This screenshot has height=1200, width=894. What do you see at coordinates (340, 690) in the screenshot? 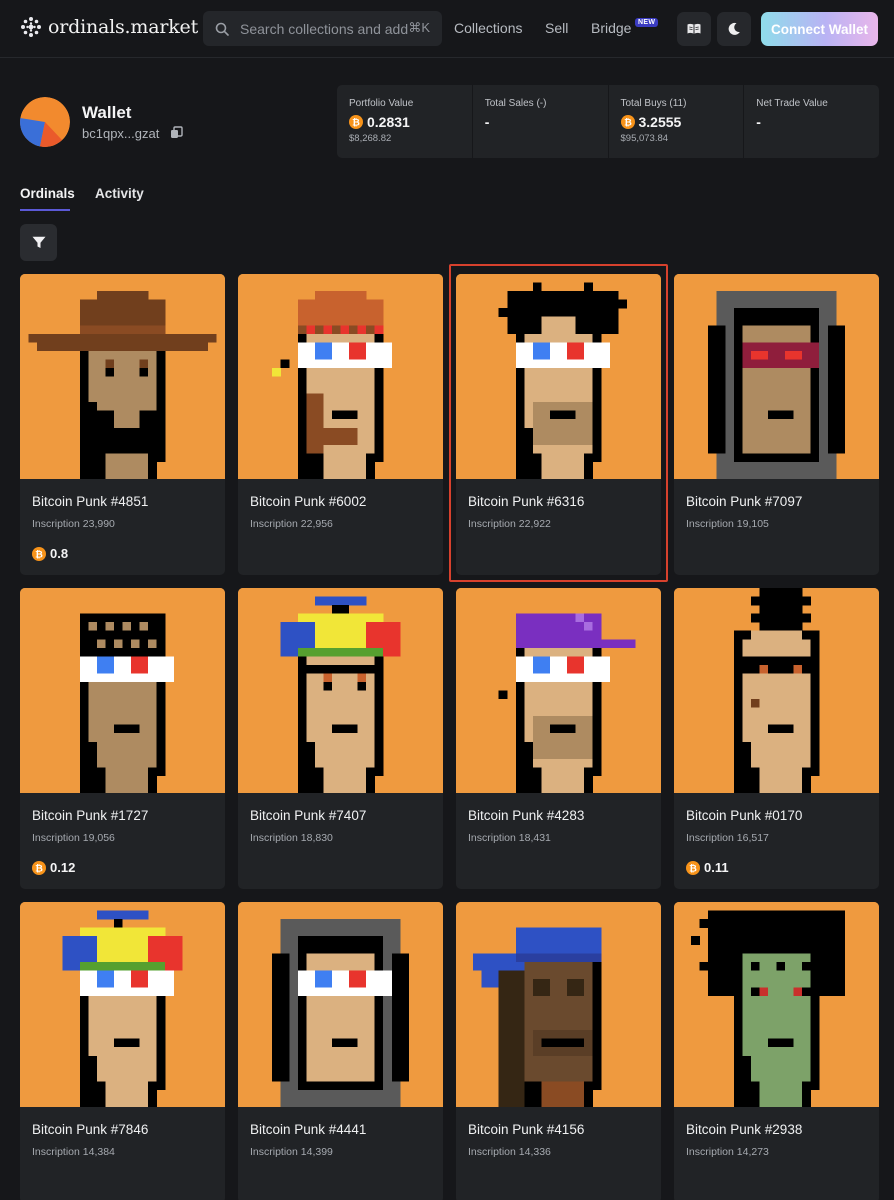
I see `punk-propeller-cap-icon` at bounding box center [340, 690].